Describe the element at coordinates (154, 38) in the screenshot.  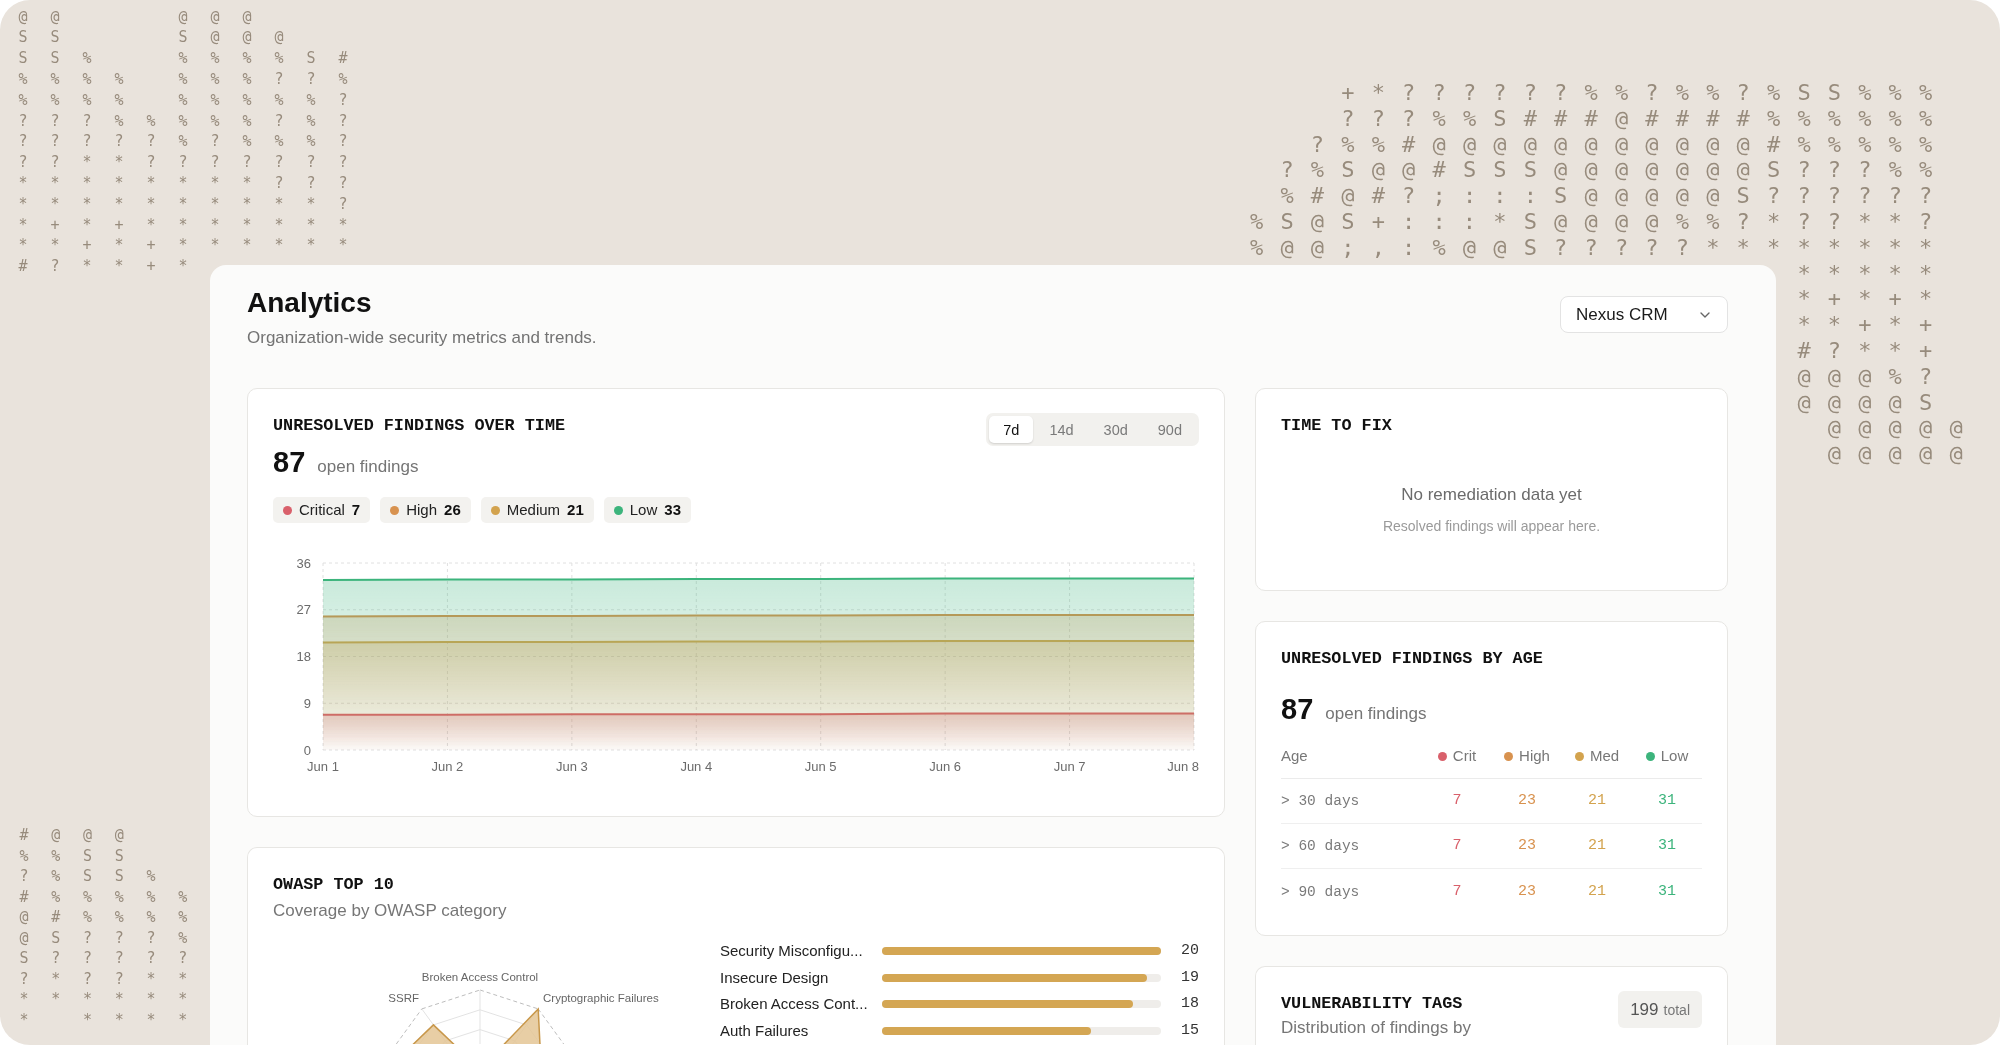
I see `ascii-art-text: S S S @ @ @` at that location.